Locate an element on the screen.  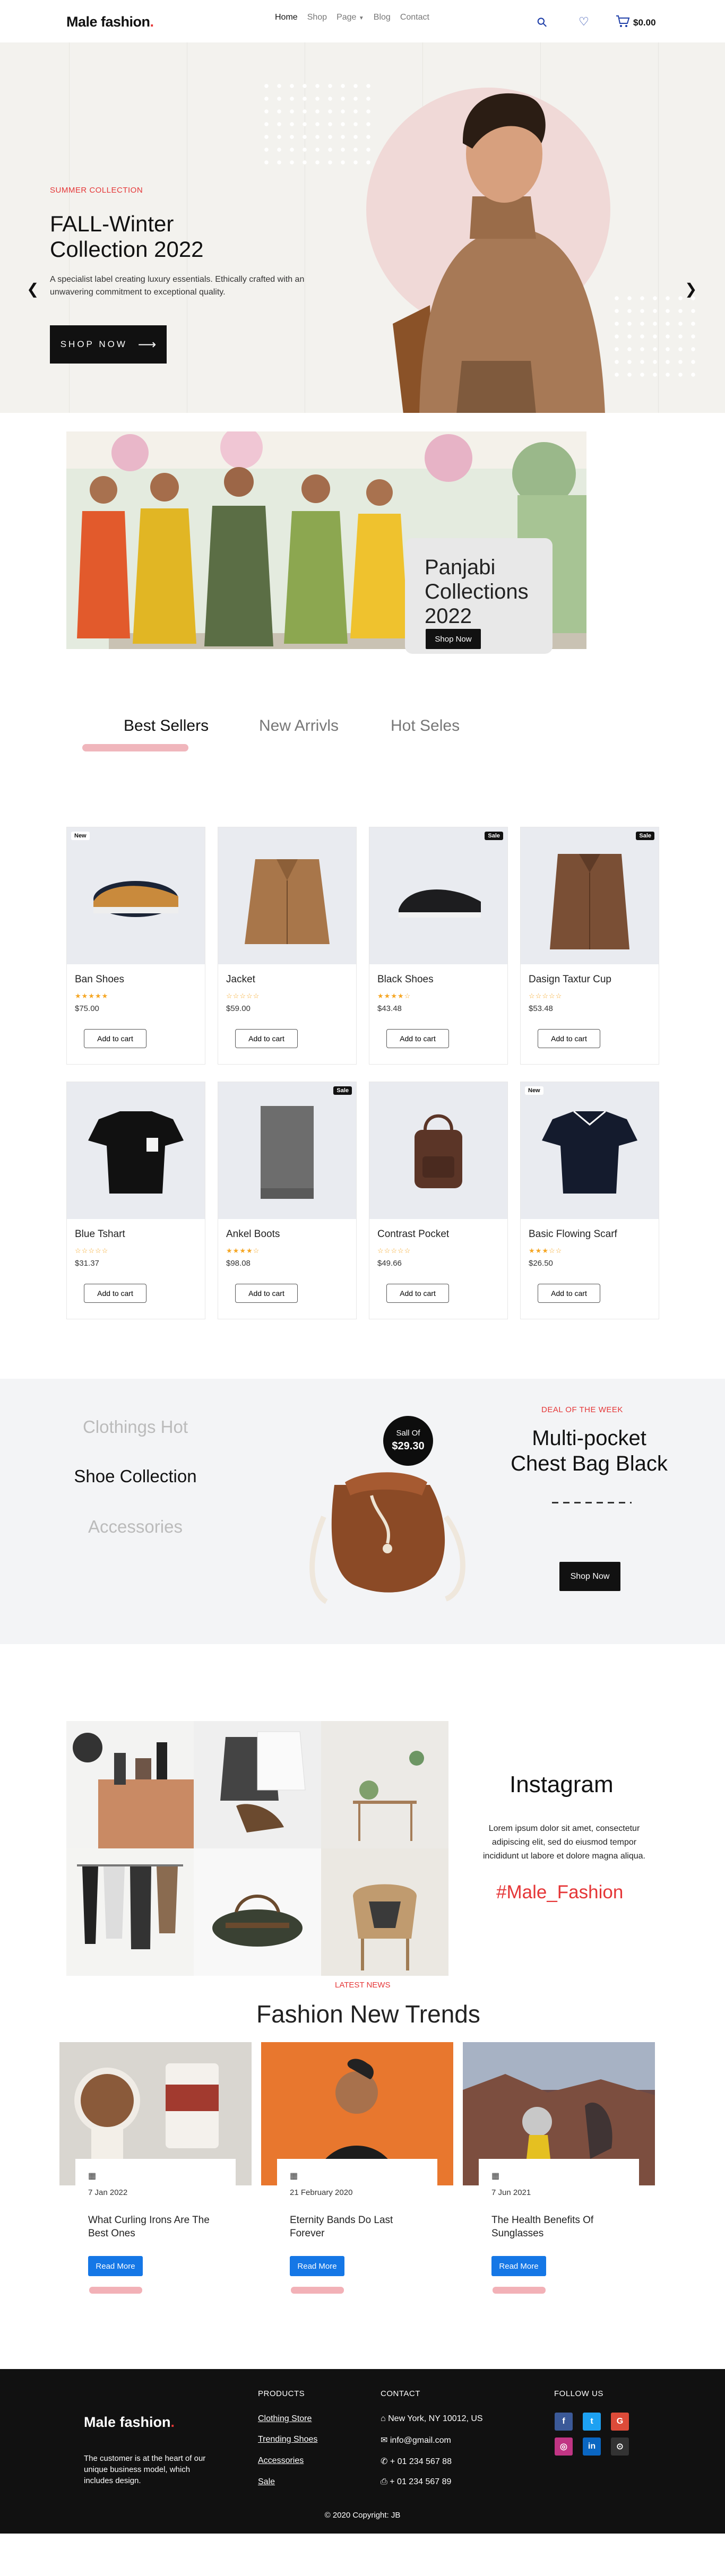
product-name: Black Shoes is located at coordinates (406, 980).